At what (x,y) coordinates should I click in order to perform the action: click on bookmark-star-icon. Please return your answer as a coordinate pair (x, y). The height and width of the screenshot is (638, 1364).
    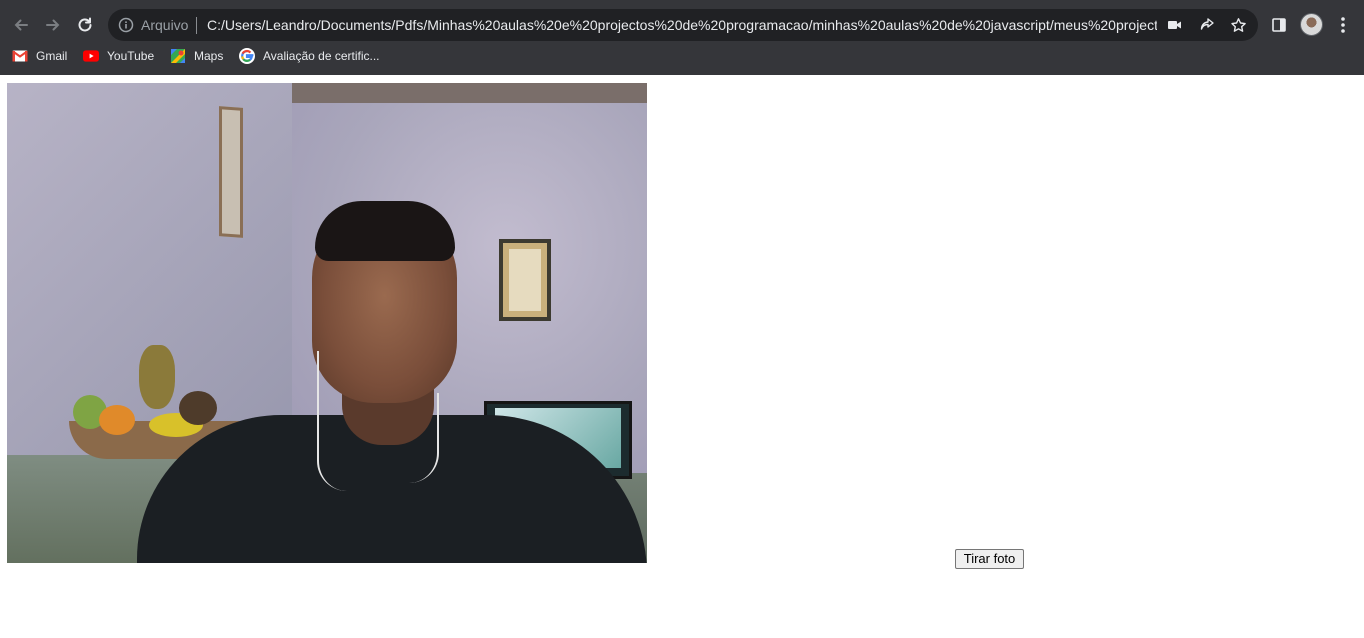
    Looking at the image, I should click on (1238, 25).